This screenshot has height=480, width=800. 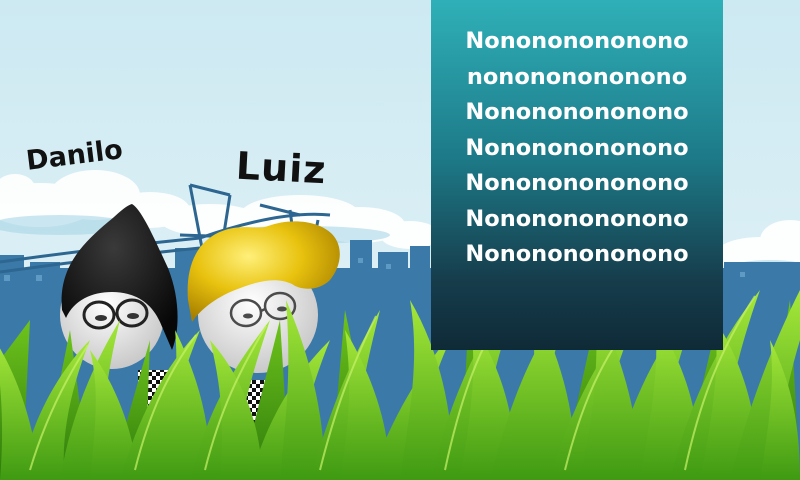 What do you see at coordinates (281, 168) in the screenshot?
I see `luiz-name-label: Luiz` at bounding box center [281, 168].